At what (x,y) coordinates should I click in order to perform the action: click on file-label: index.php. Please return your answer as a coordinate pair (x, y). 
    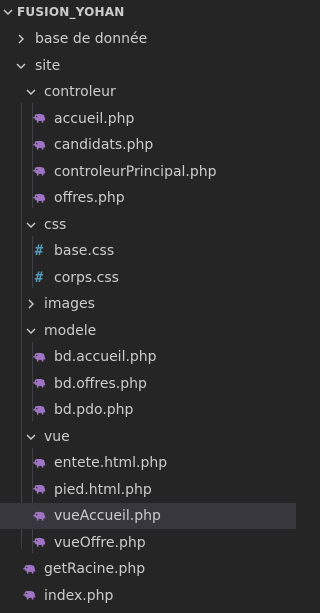
    Looking at the image, I should click on (79, 595).